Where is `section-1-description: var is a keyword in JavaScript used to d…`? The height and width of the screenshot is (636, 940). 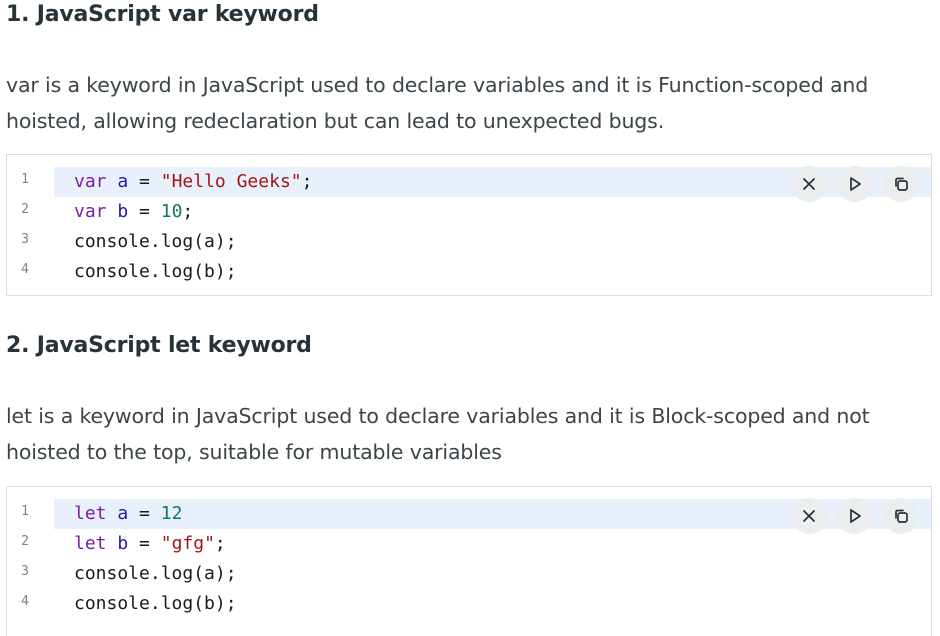 section-1-description: var is a keyword in JavaScript used to d… is located at coordinates (437, 103).